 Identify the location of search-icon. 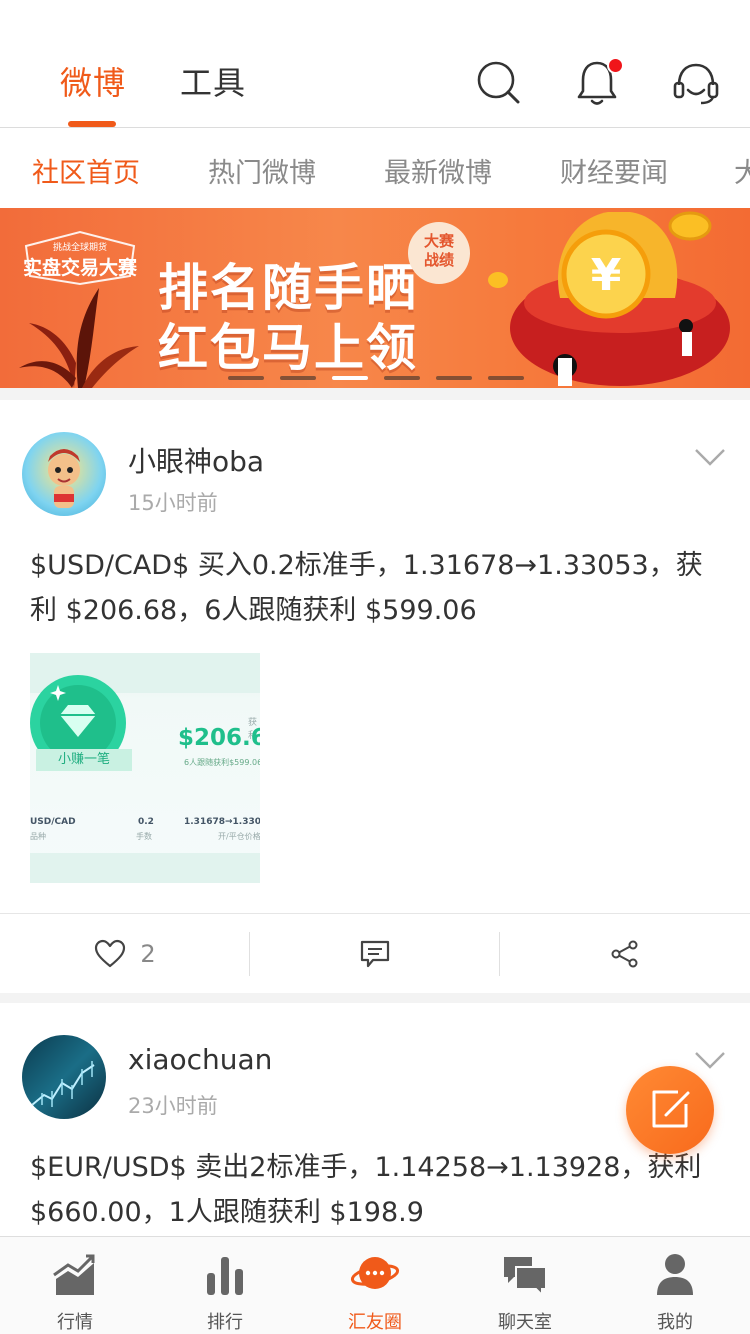
(499, 83).